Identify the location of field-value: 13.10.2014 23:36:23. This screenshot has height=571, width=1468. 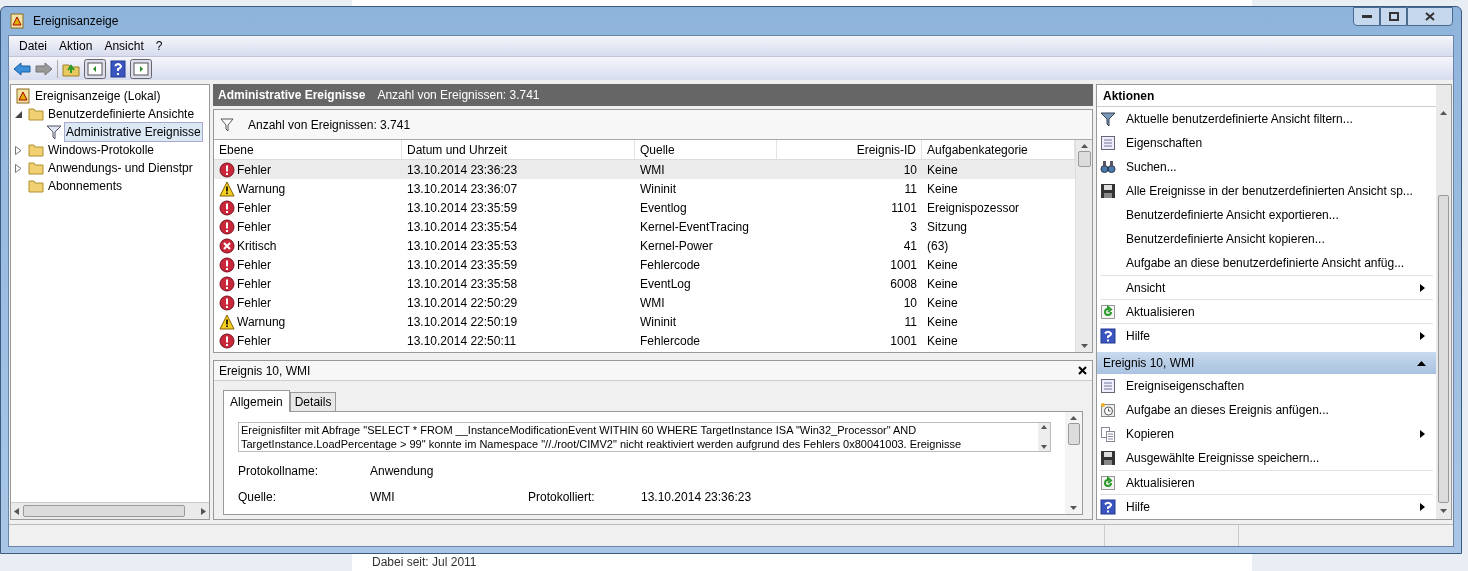
(696, 497).